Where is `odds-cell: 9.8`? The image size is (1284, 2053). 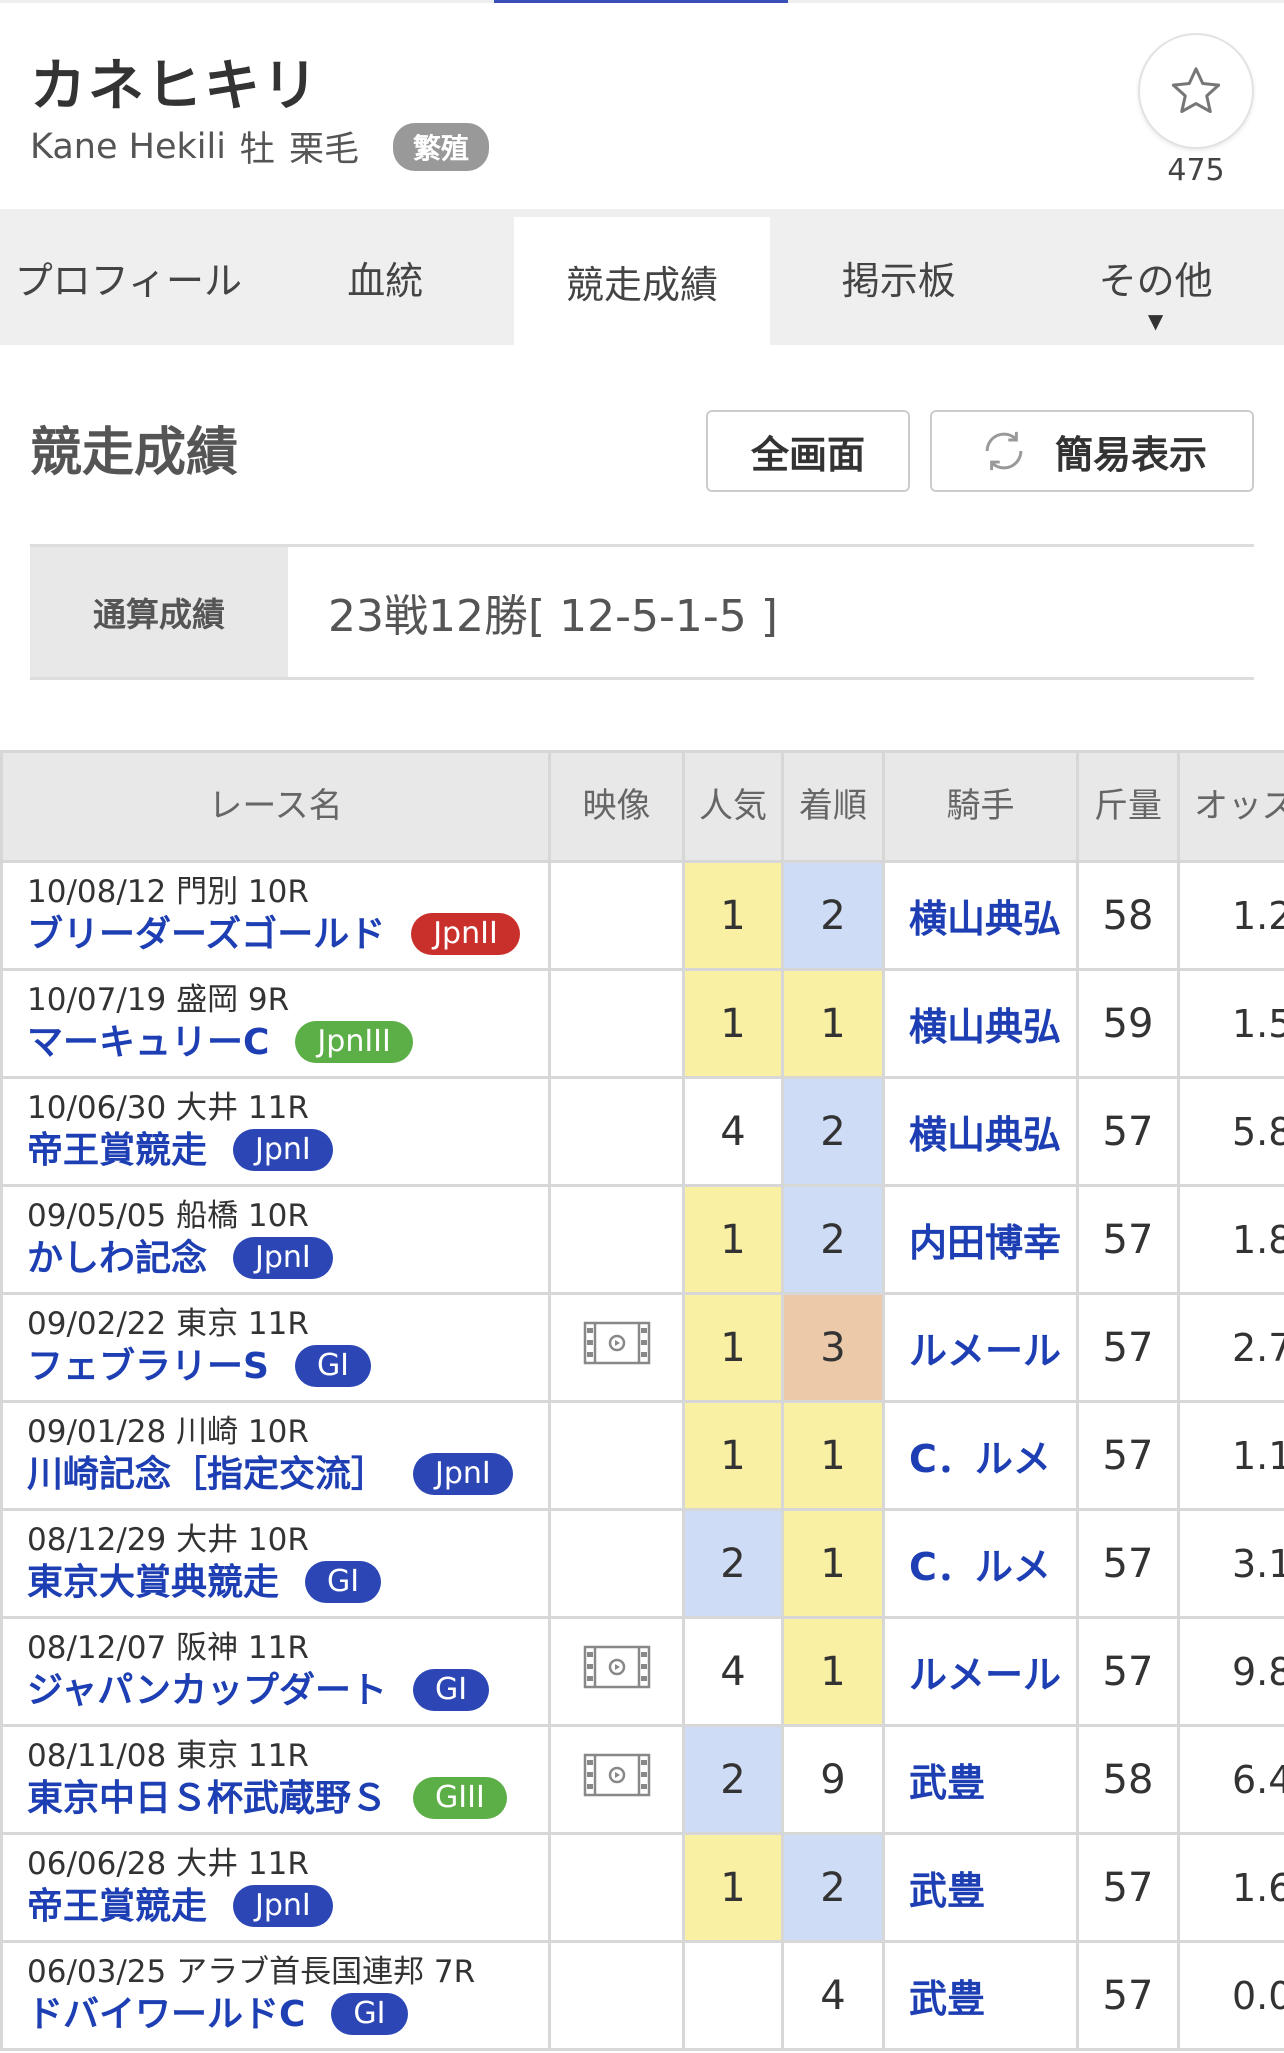
odds-cell: 9.8 is located at coordinates (1230, 1671).